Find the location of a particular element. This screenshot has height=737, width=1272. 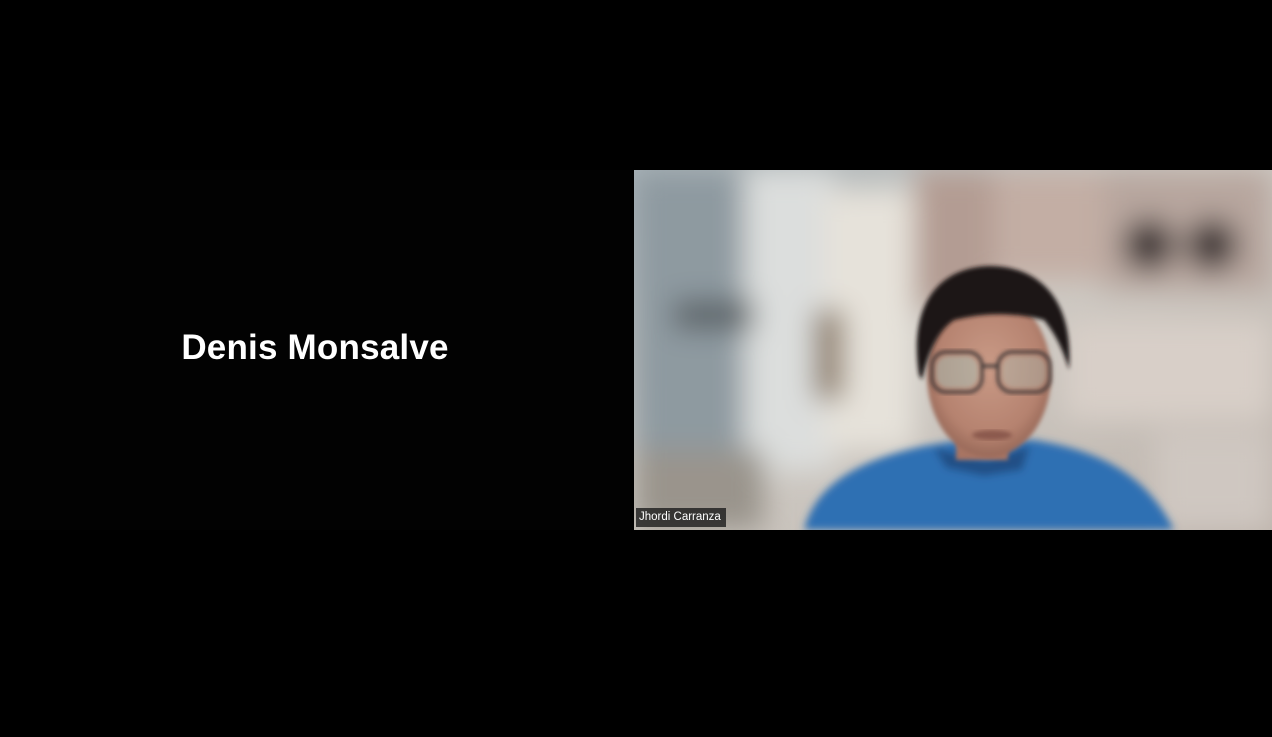

participant-name-tag: Jhordi Carranza is located at coordinates (681, 517).